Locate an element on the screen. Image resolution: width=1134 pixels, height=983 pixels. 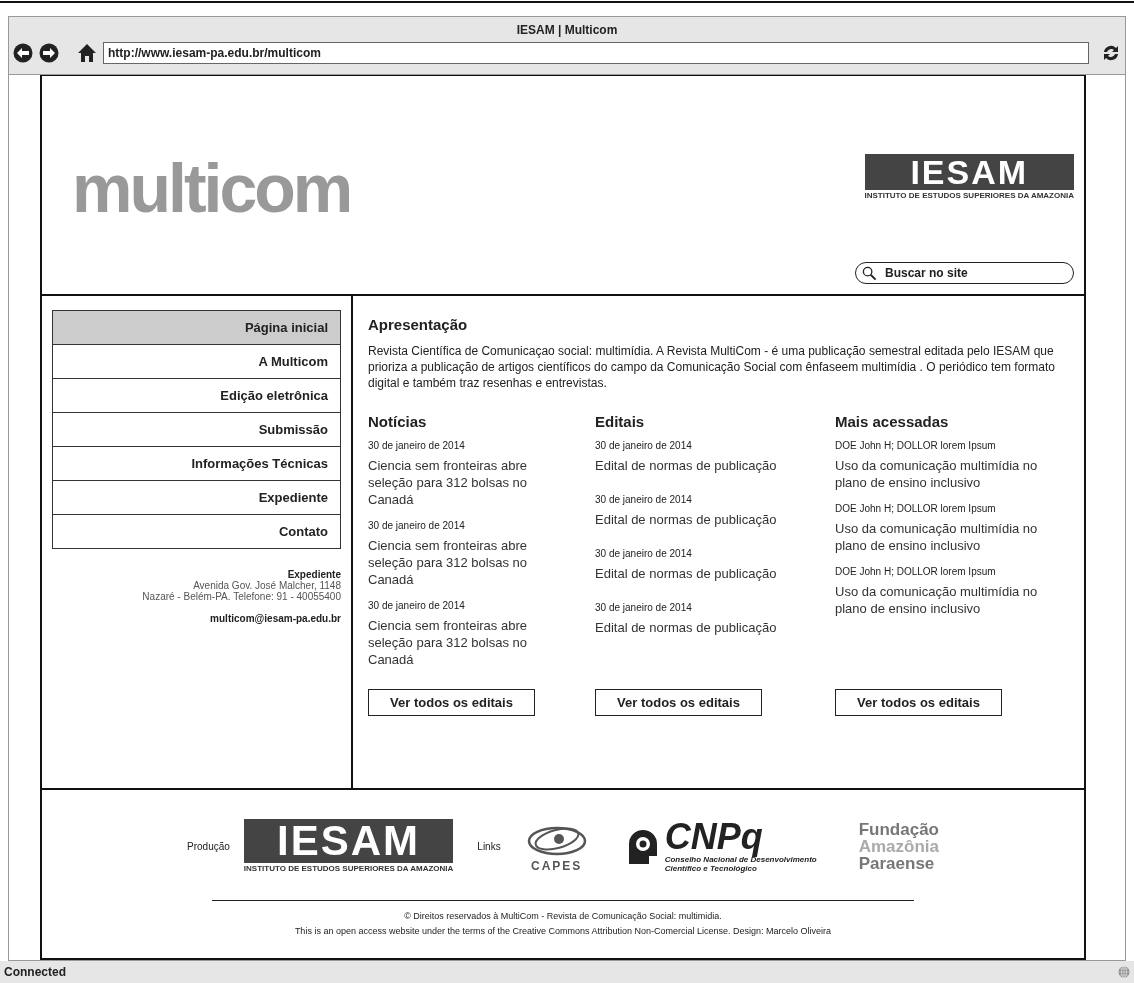
menu-item: Informações Técnicas is located at coordinates (196, 464).